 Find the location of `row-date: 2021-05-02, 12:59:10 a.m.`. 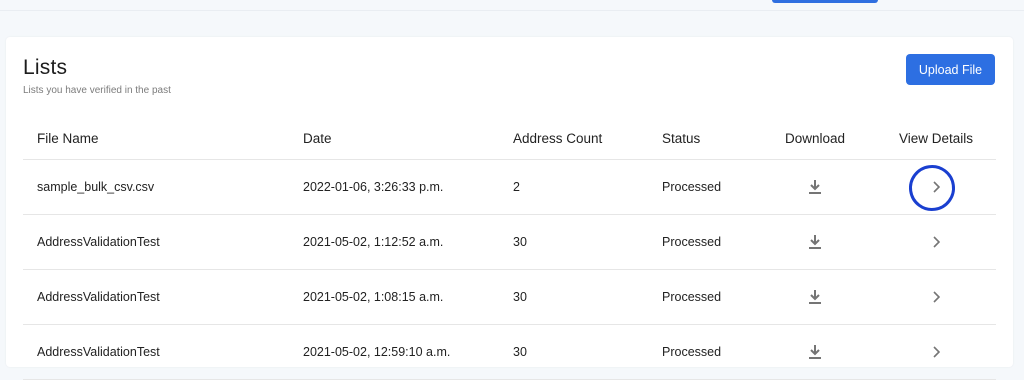

row-date: 2021-05-02, 12:59:10 a.m. is located at coordinates (377, 352).